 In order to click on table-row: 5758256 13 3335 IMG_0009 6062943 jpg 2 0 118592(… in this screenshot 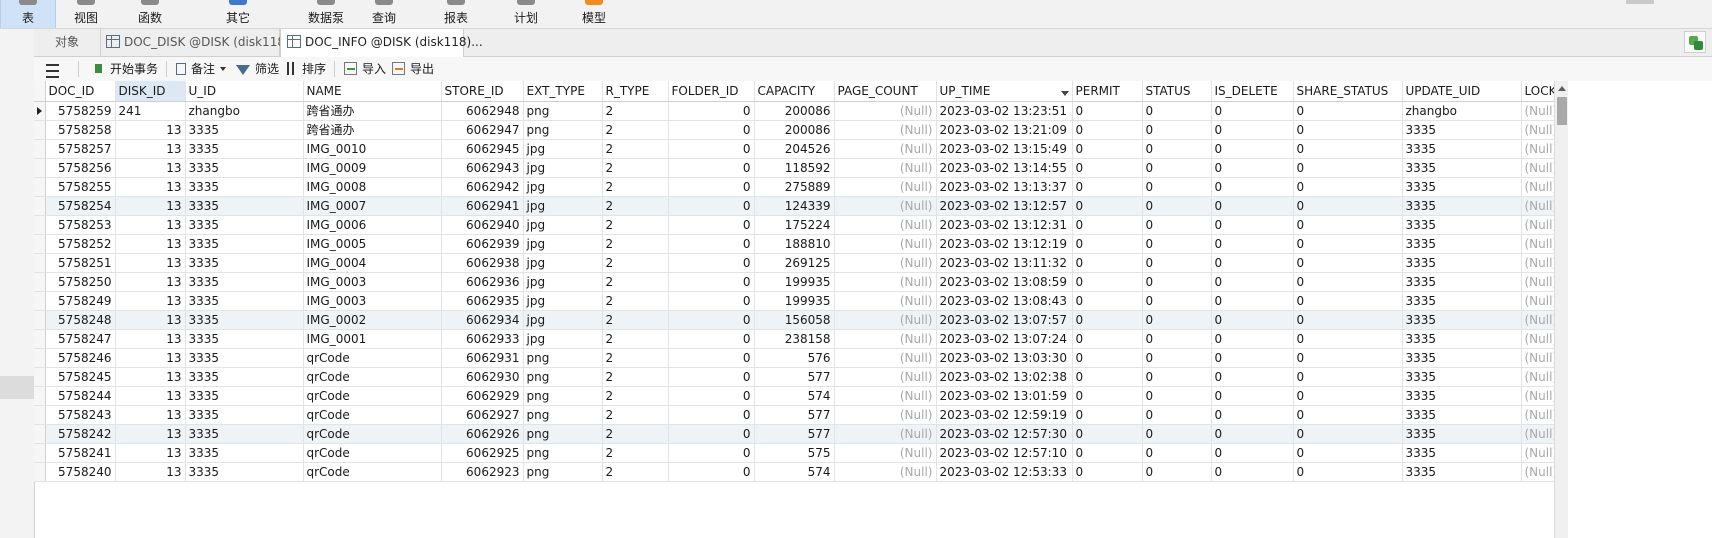, I will do `click(794, 168)`.